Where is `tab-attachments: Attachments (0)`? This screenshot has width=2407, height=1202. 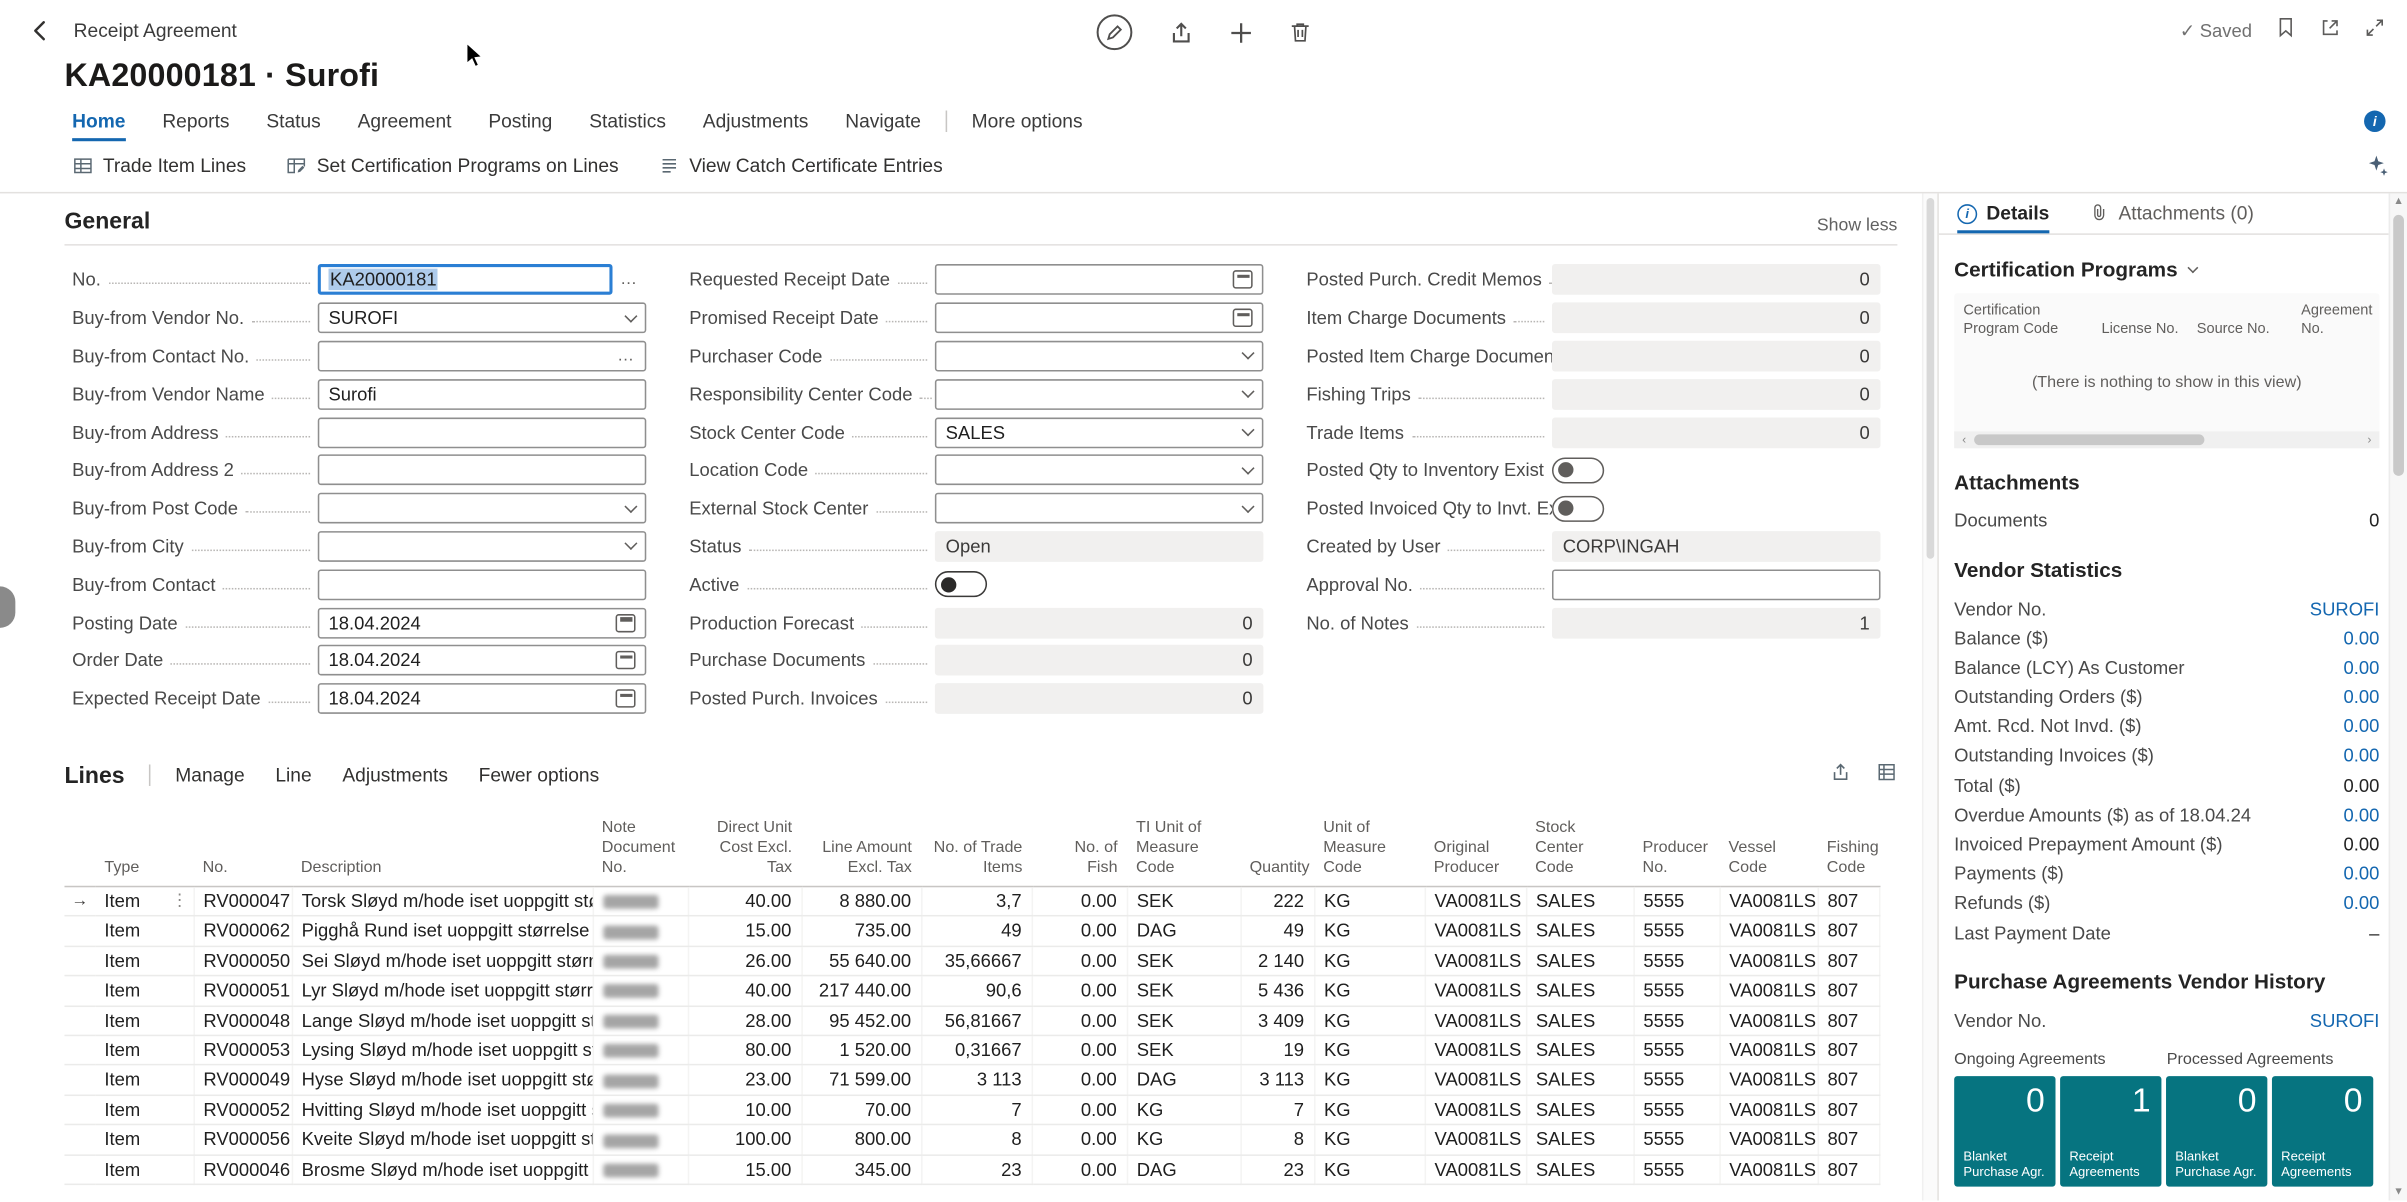 tab-attachments: Attachments (0) is located at coordinates (2171, 213).